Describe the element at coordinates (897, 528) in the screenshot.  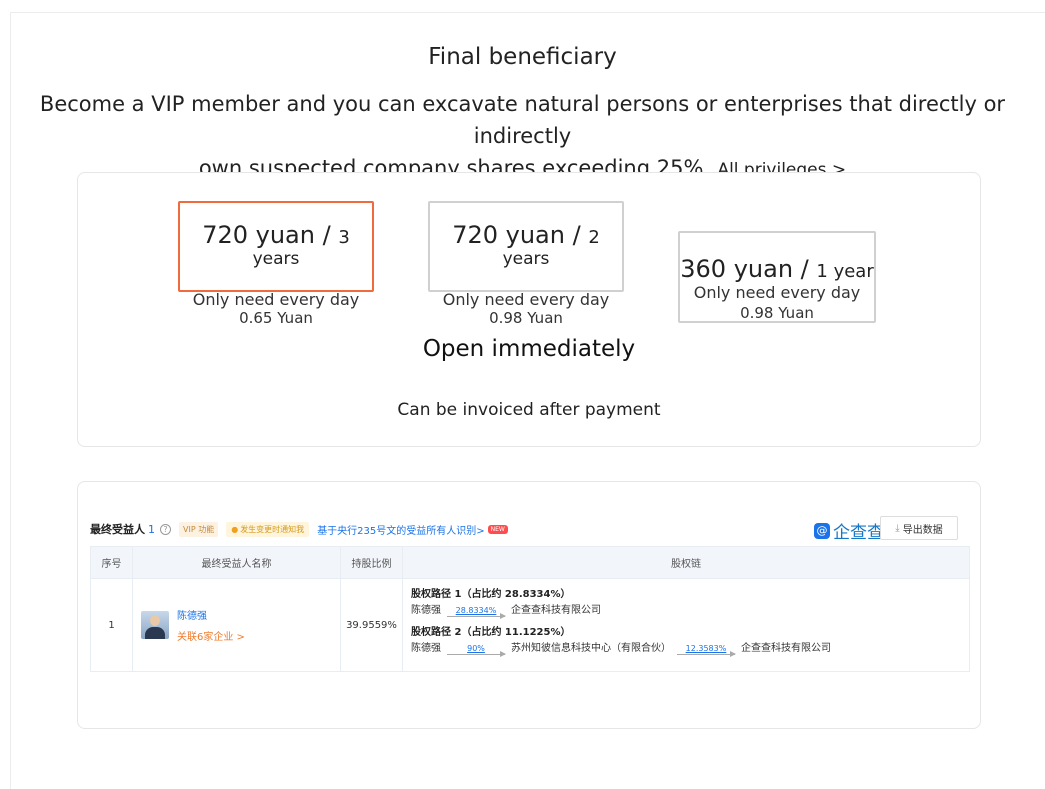
I see `download-icon: ⤓` at that location.